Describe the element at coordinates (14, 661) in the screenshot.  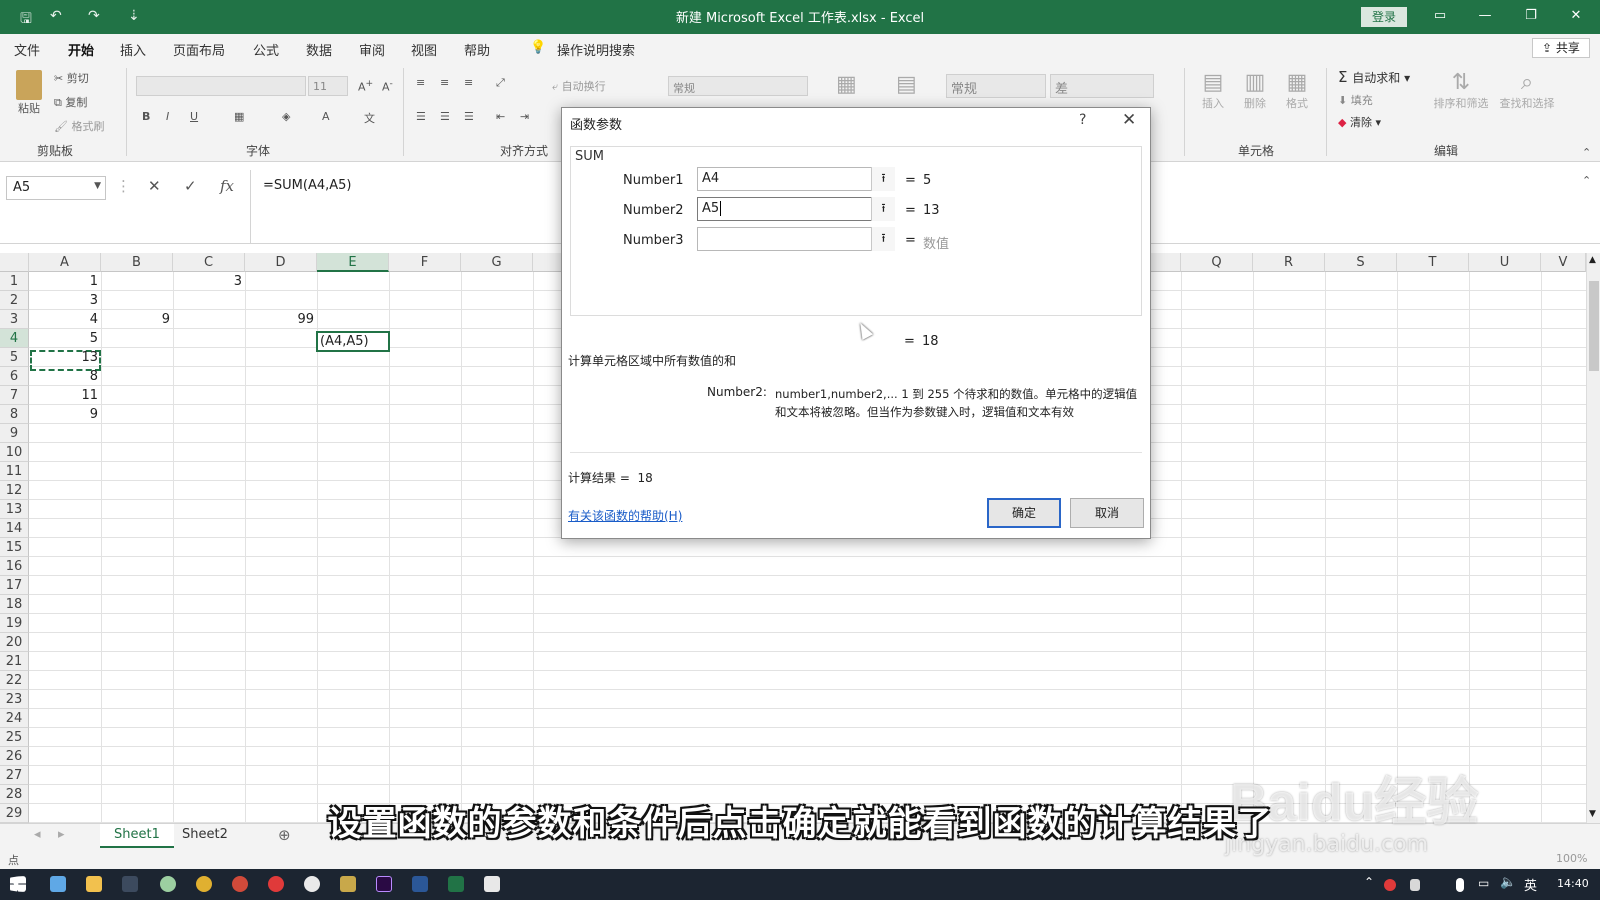
I see `row-header: 21` at that location.